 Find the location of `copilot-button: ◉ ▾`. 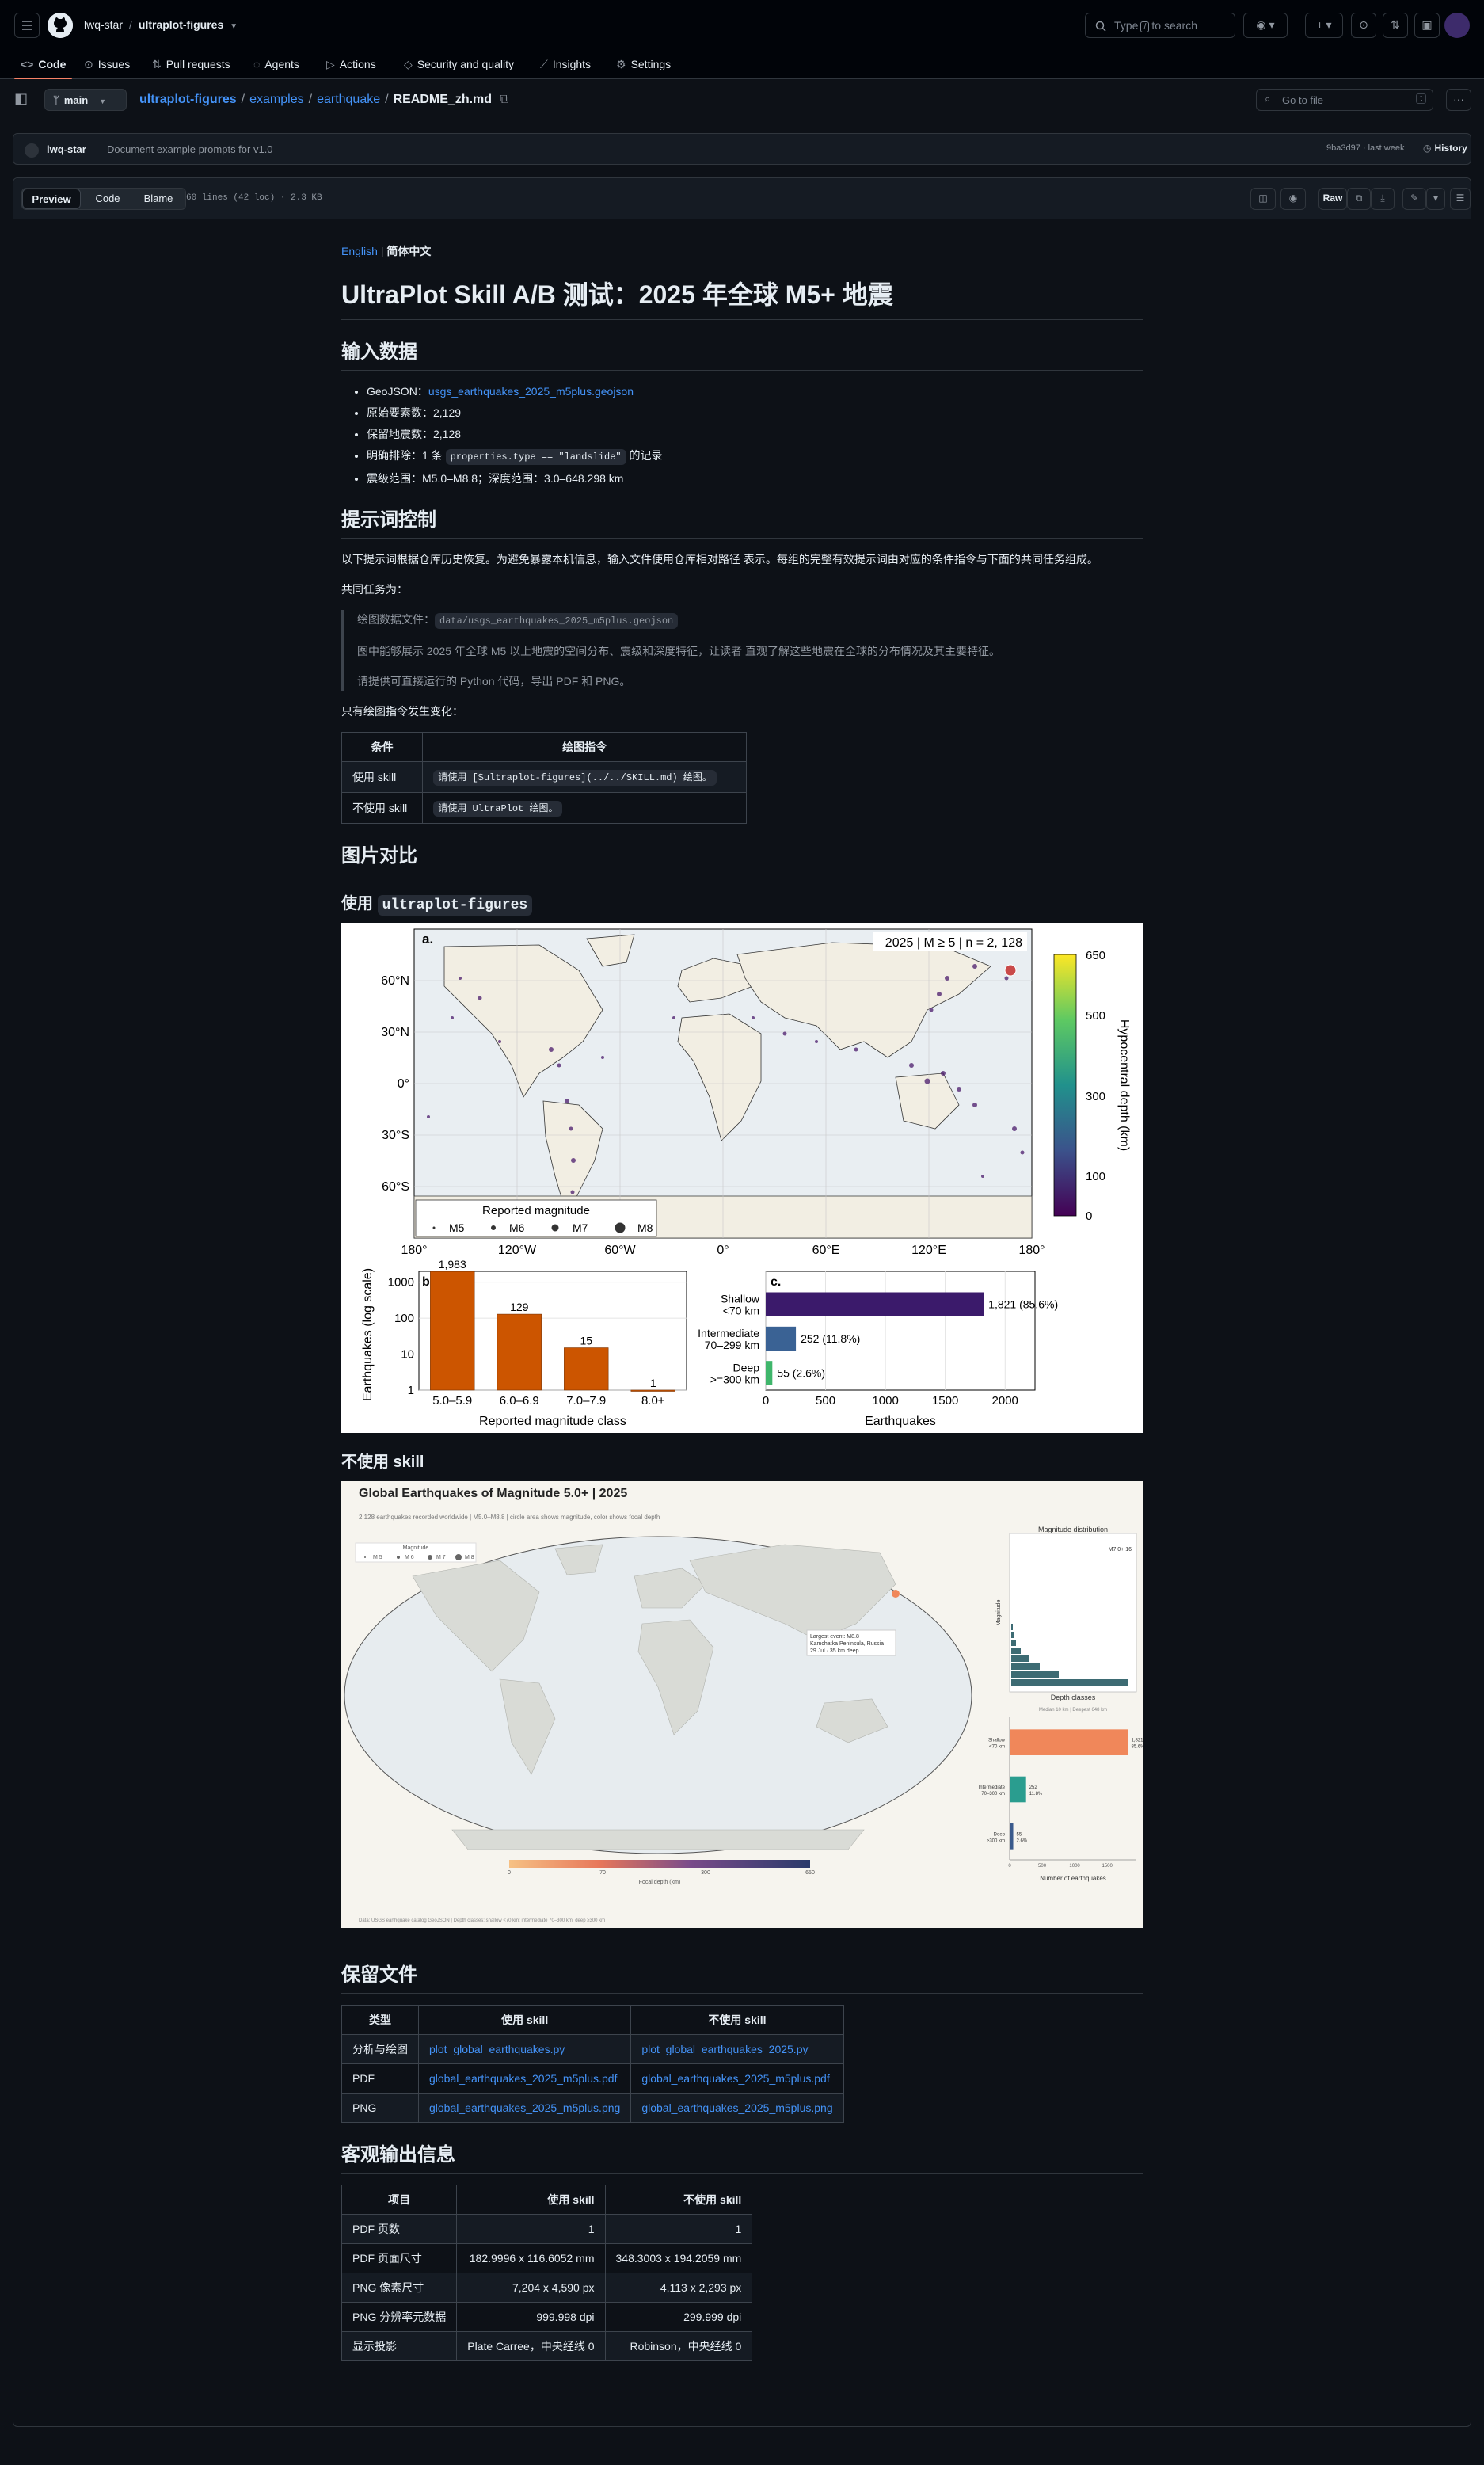

copilot-button: ◉ ▾ is located at coordinates (1266, 25).